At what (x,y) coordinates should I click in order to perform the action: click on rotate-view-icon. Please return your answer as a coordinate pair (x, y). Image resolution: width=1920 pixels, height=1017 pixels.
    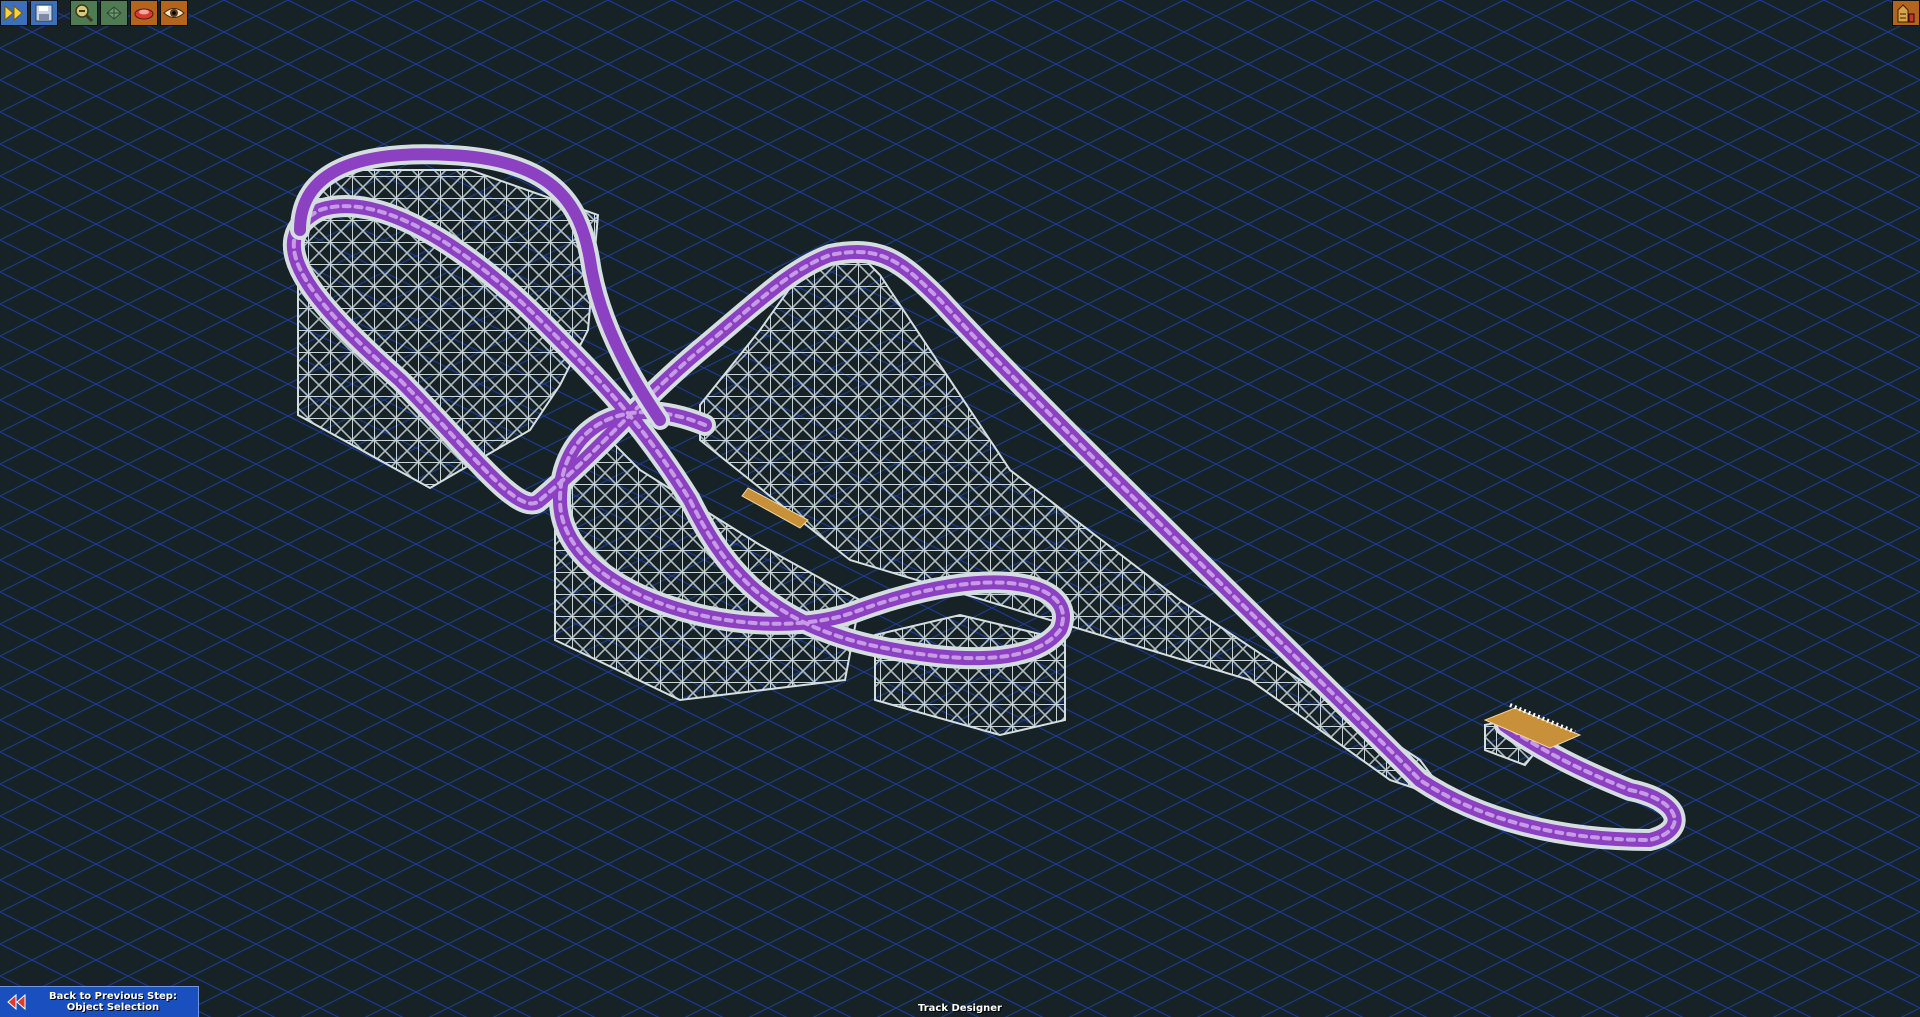
    Looking at the image, I should click on (114, 13).